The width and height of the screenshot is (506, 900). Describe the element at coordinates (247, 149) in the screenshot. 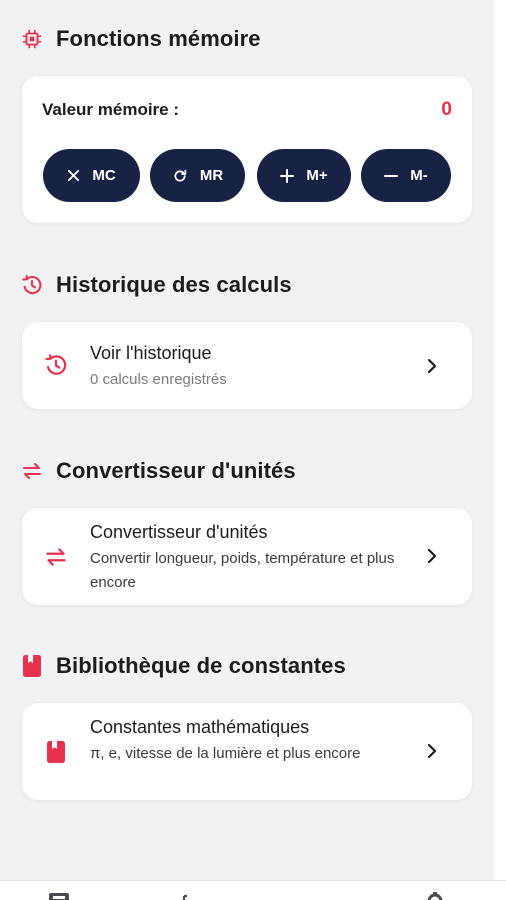

I see `memory-card: Valeur mémoire : 0 MC MR M+ M-` at that location.